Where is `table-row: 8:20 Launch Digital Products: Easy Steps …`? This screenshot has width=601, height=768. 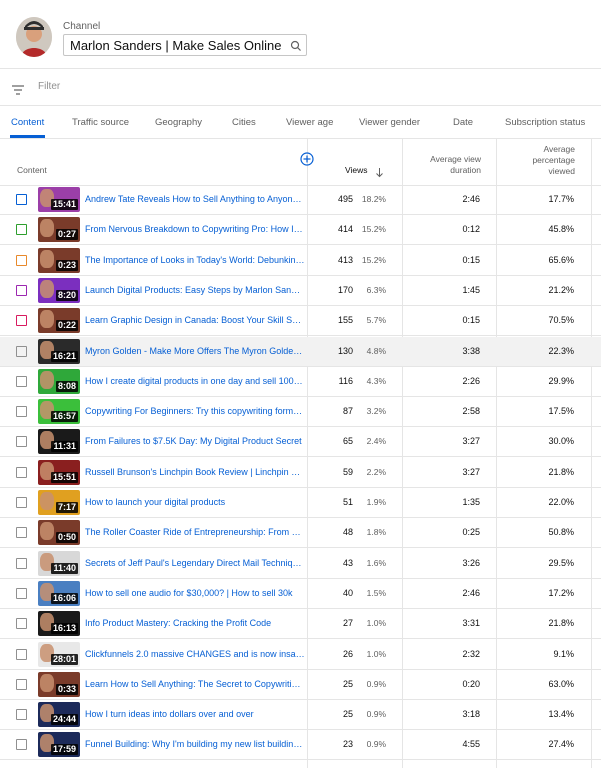
table-row: 8:20 Launch Digital Products: Easy Steps … is located at coordinates (300, 291).